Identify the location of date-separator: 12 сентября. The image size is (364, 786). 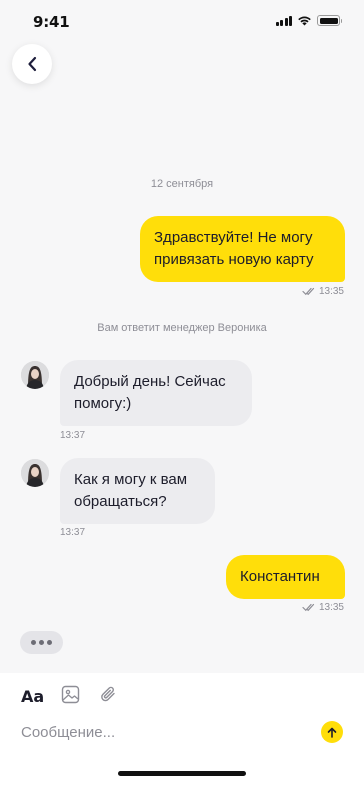
(182, 184).